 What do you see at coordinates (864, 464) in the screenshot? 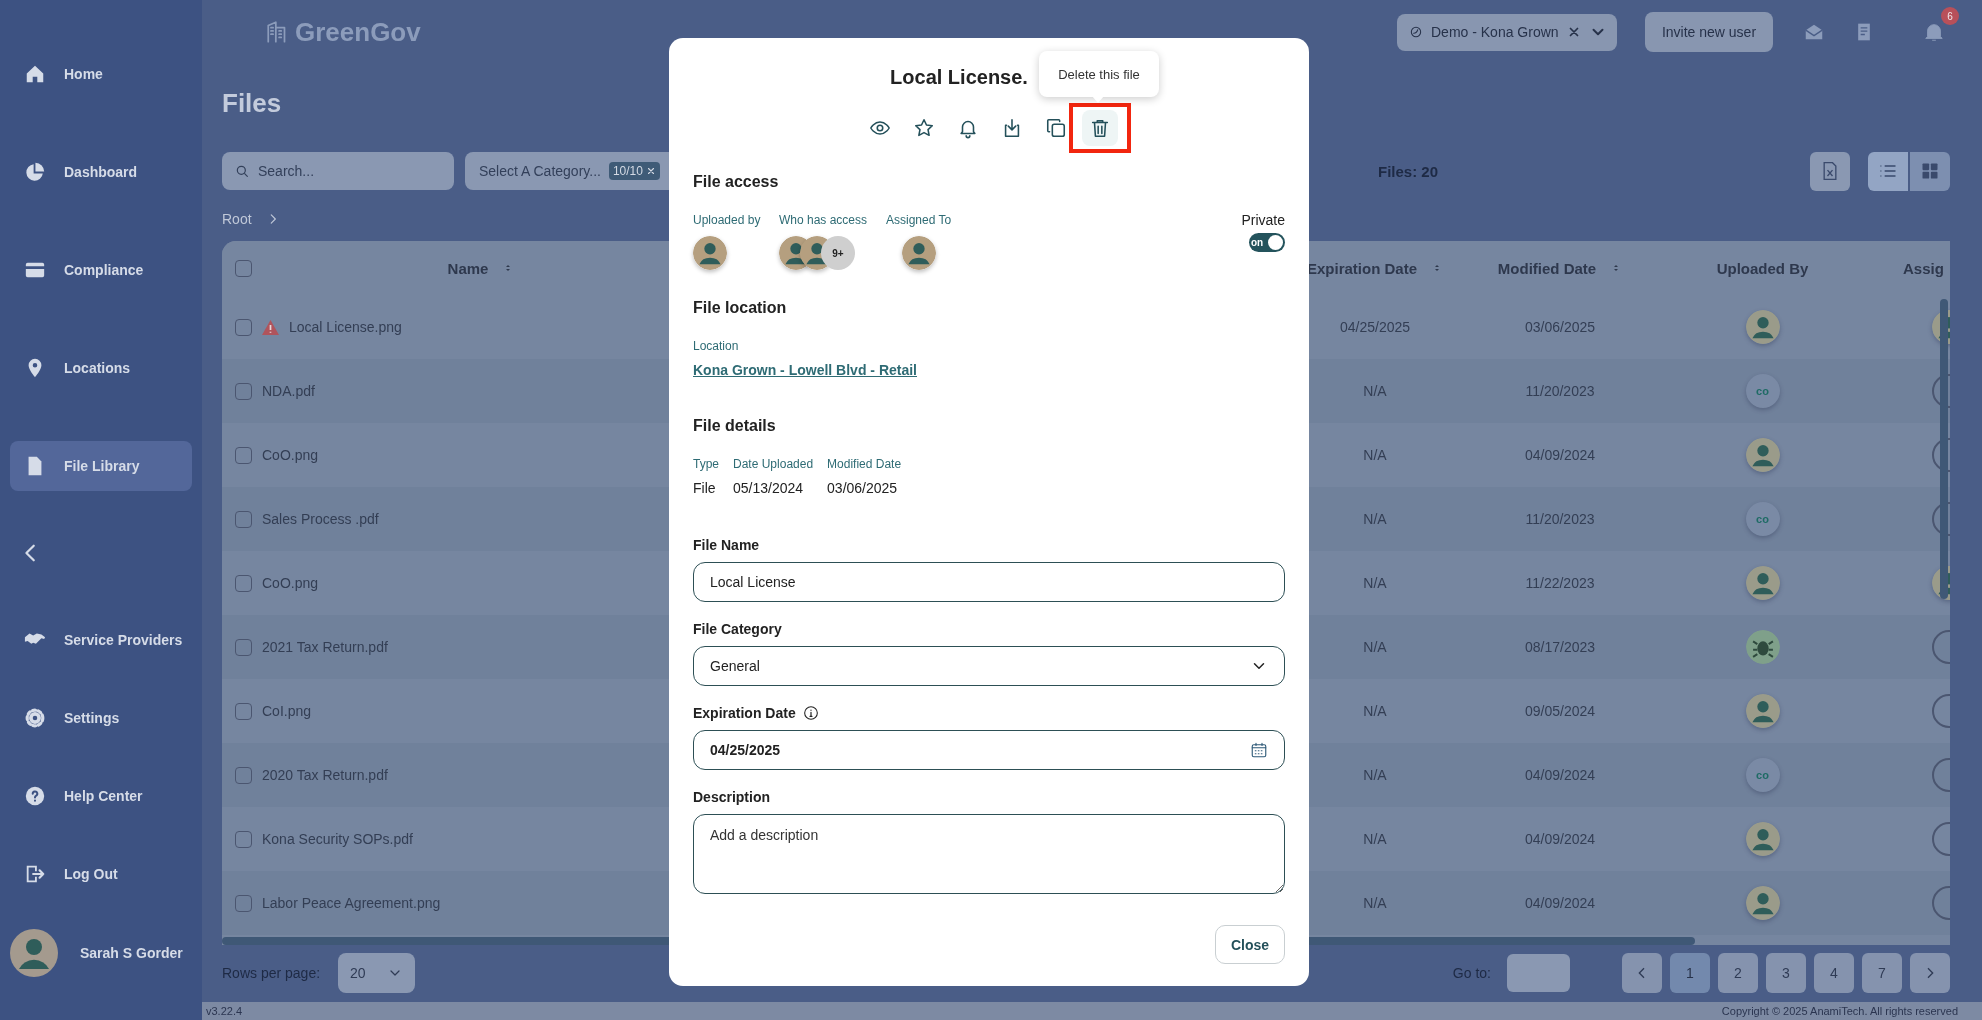
I see `field-label: Modified Date` at bounding box center [864, 464].